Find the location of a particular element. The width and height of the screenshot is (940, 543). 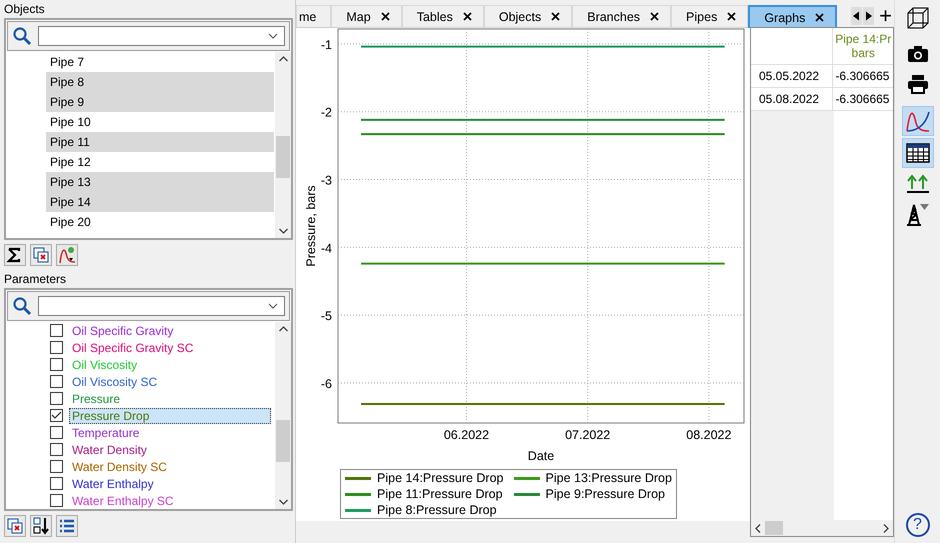

grid-icon is located at coordinates (918, 153).